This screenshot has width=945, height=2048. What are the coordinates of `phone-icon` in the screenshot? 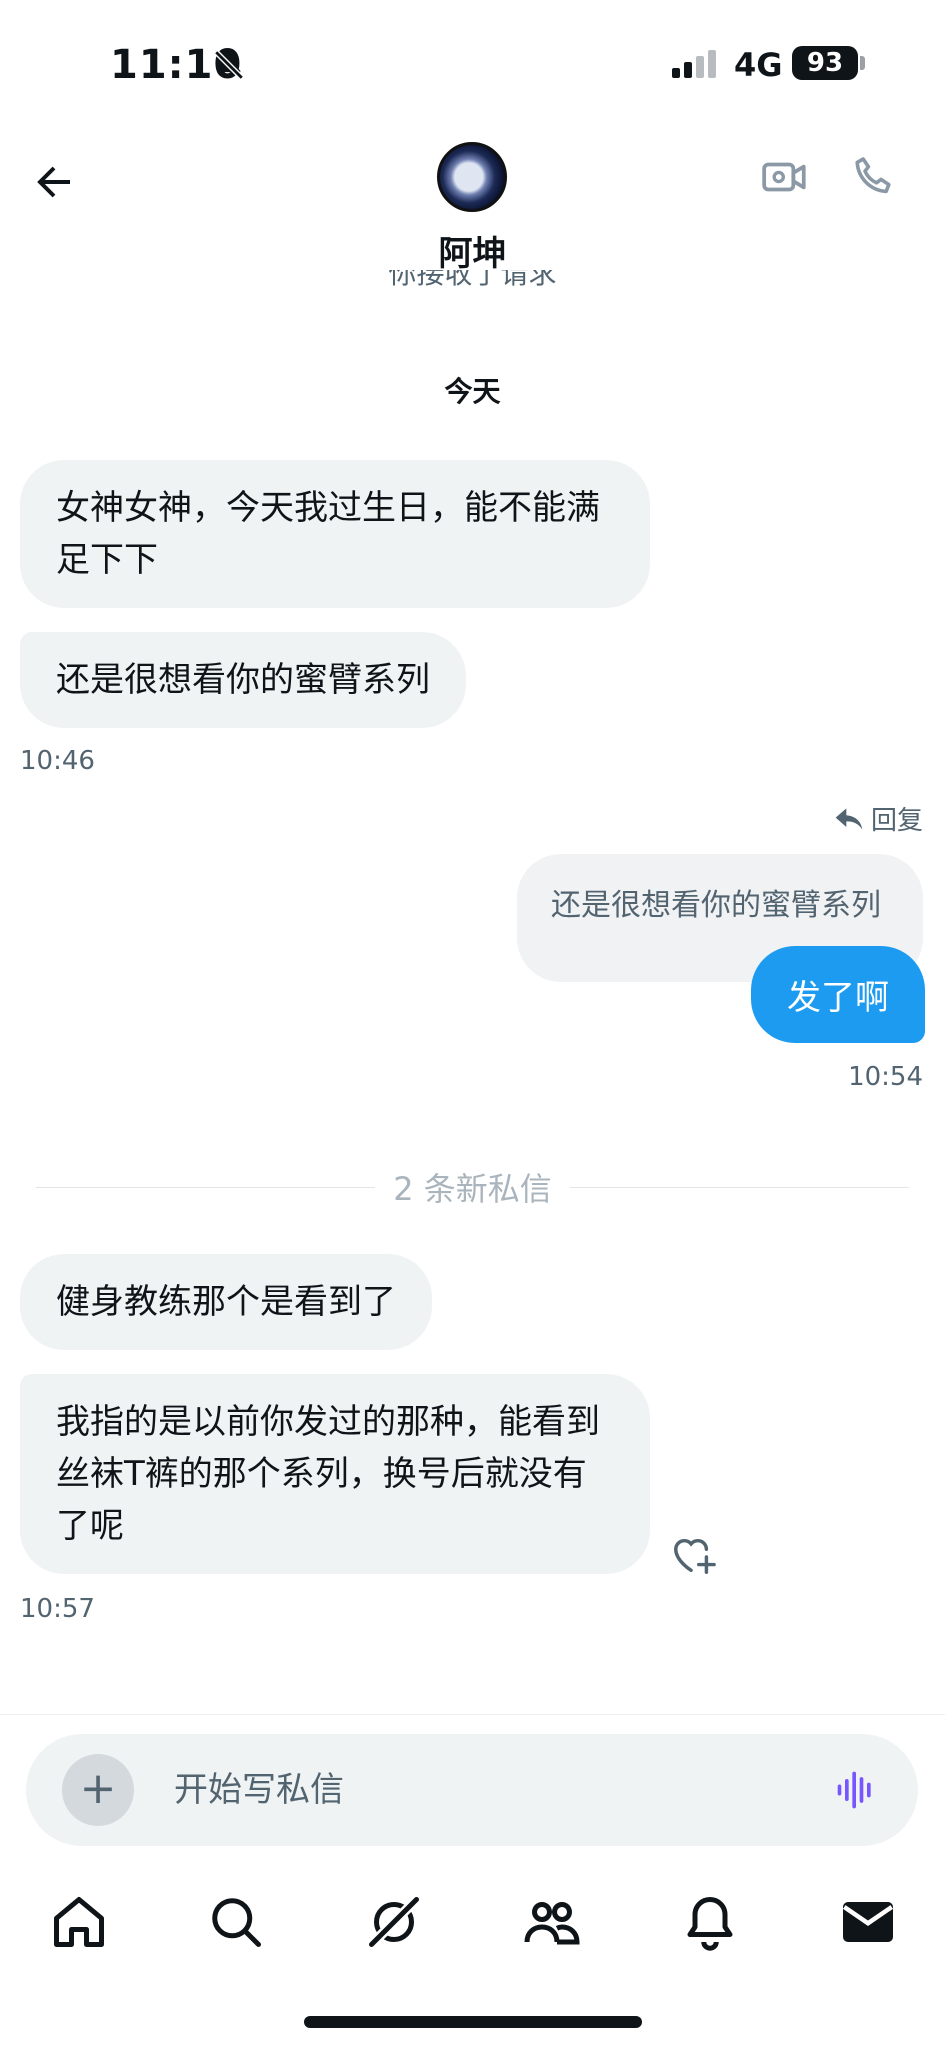 It's located at (874, 176).